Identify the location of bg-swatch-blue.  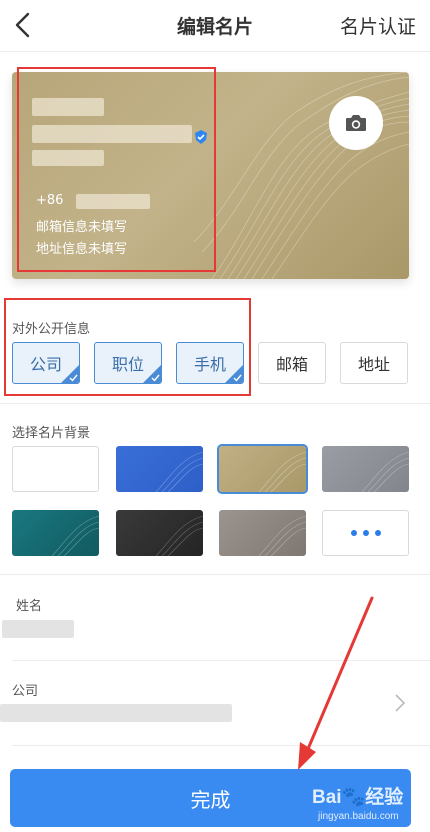
(159, 469).